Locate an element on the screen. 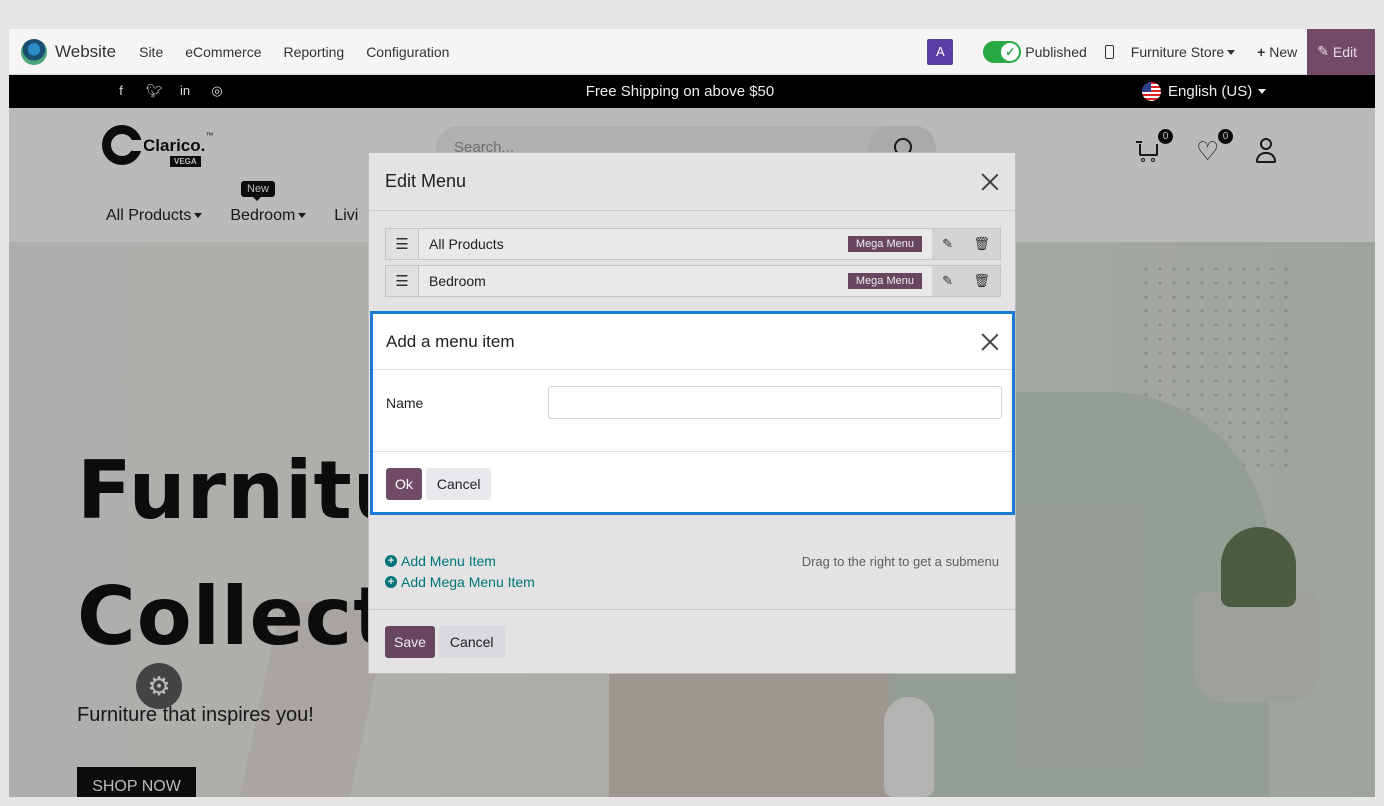  check-icon: ✓ is located at coordinates (1010, 51).